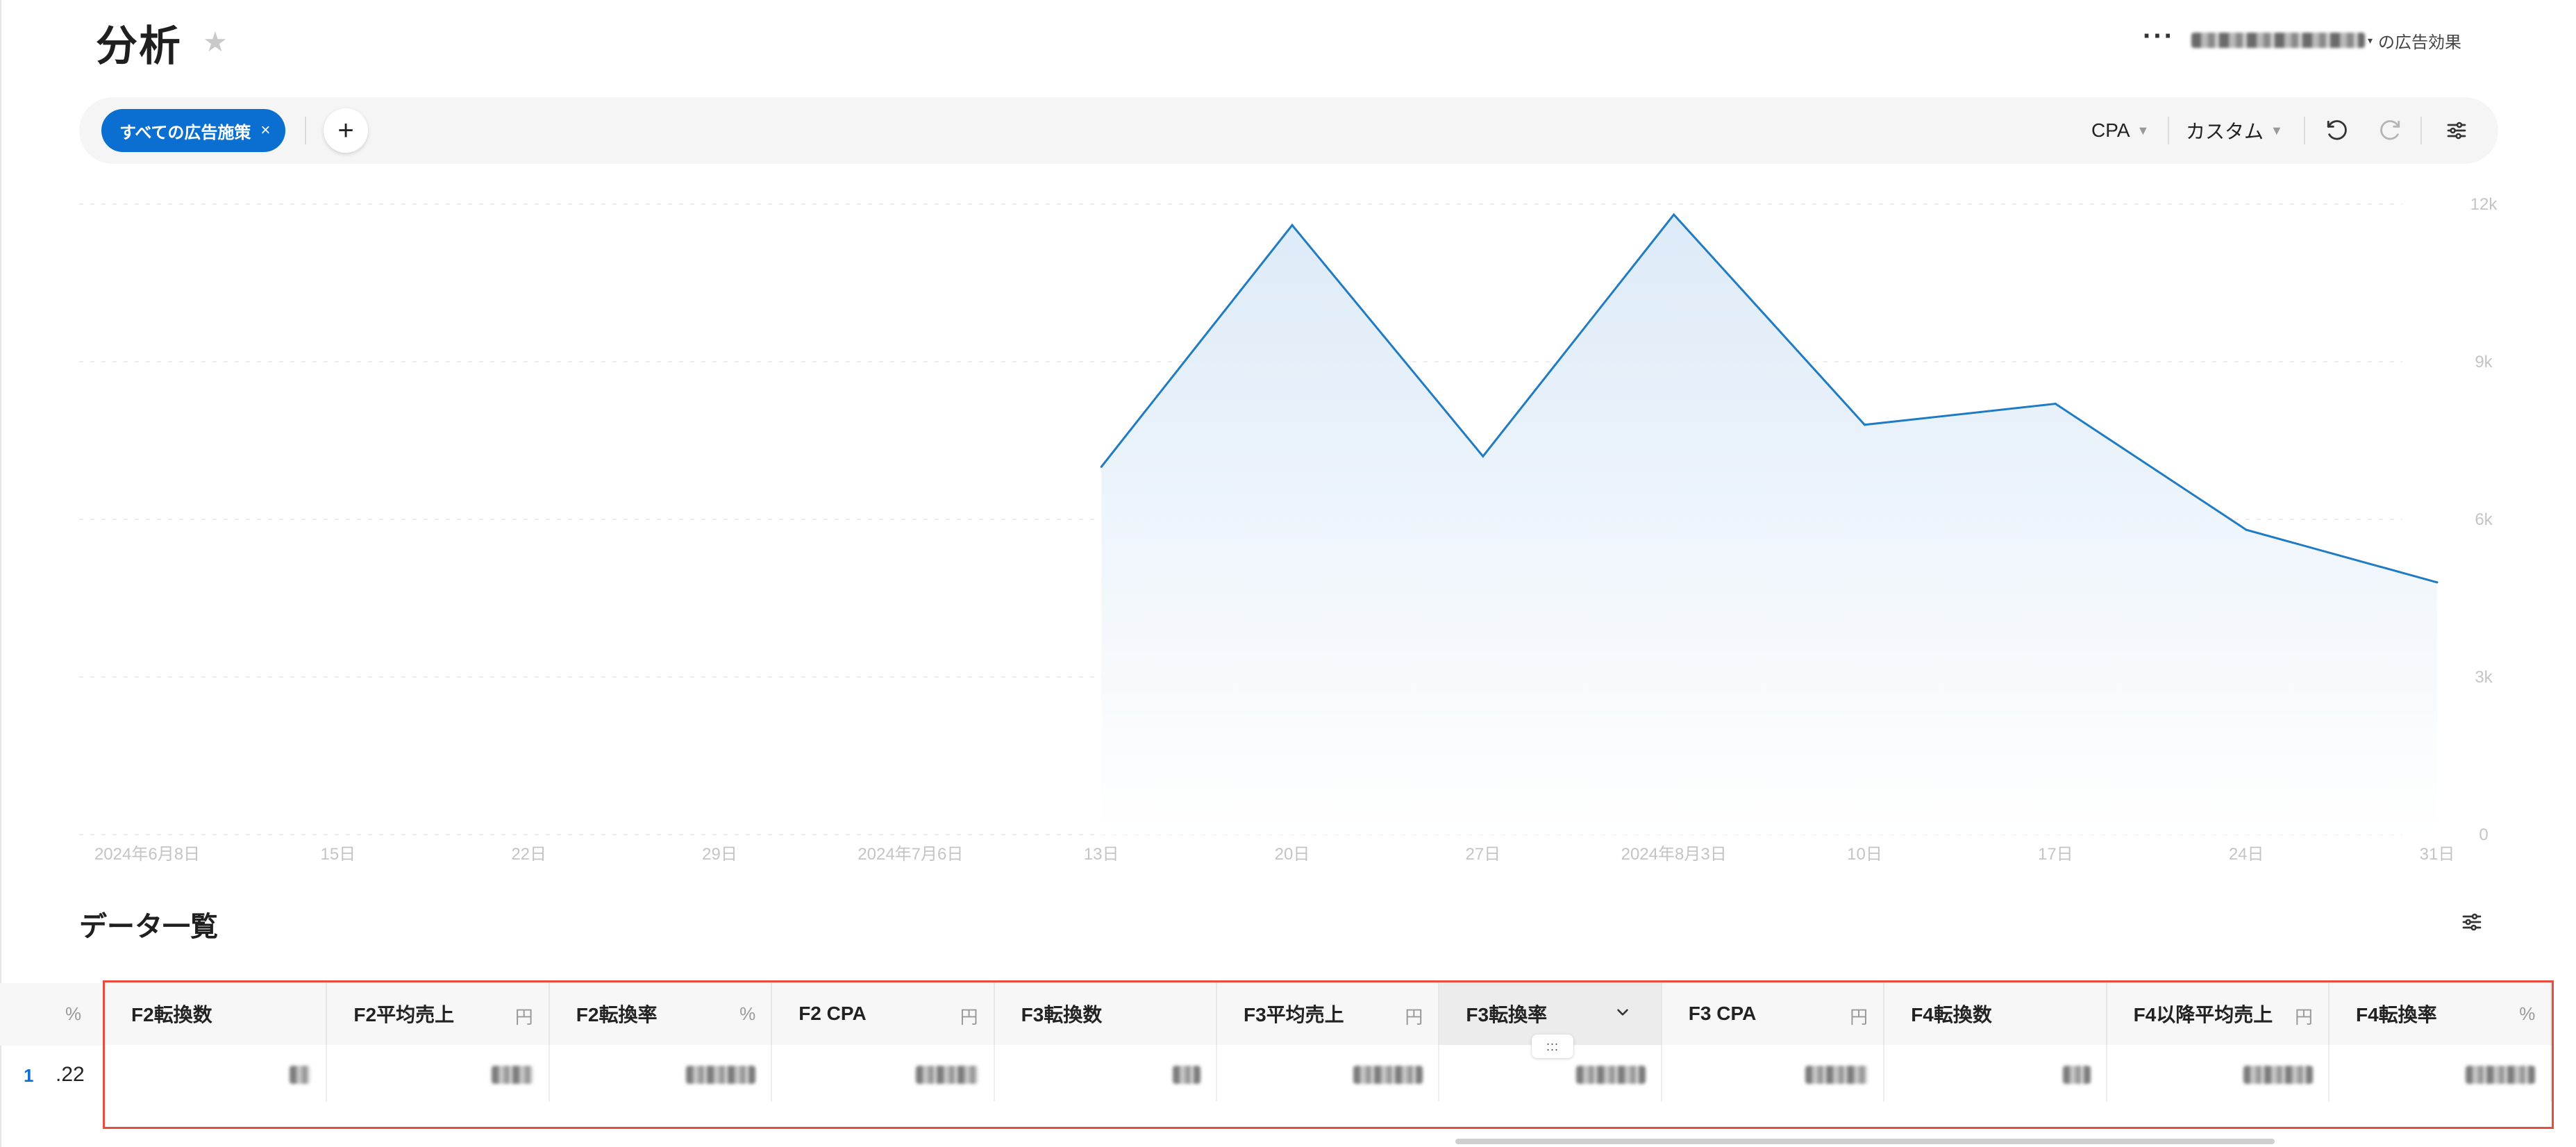 The height and width of the screenshot is (1147, 2576). What do you see at coordinates (148, 927) in the screenshot?
I see `data-list-title: データ一覧` at bounding box center [148, 927].